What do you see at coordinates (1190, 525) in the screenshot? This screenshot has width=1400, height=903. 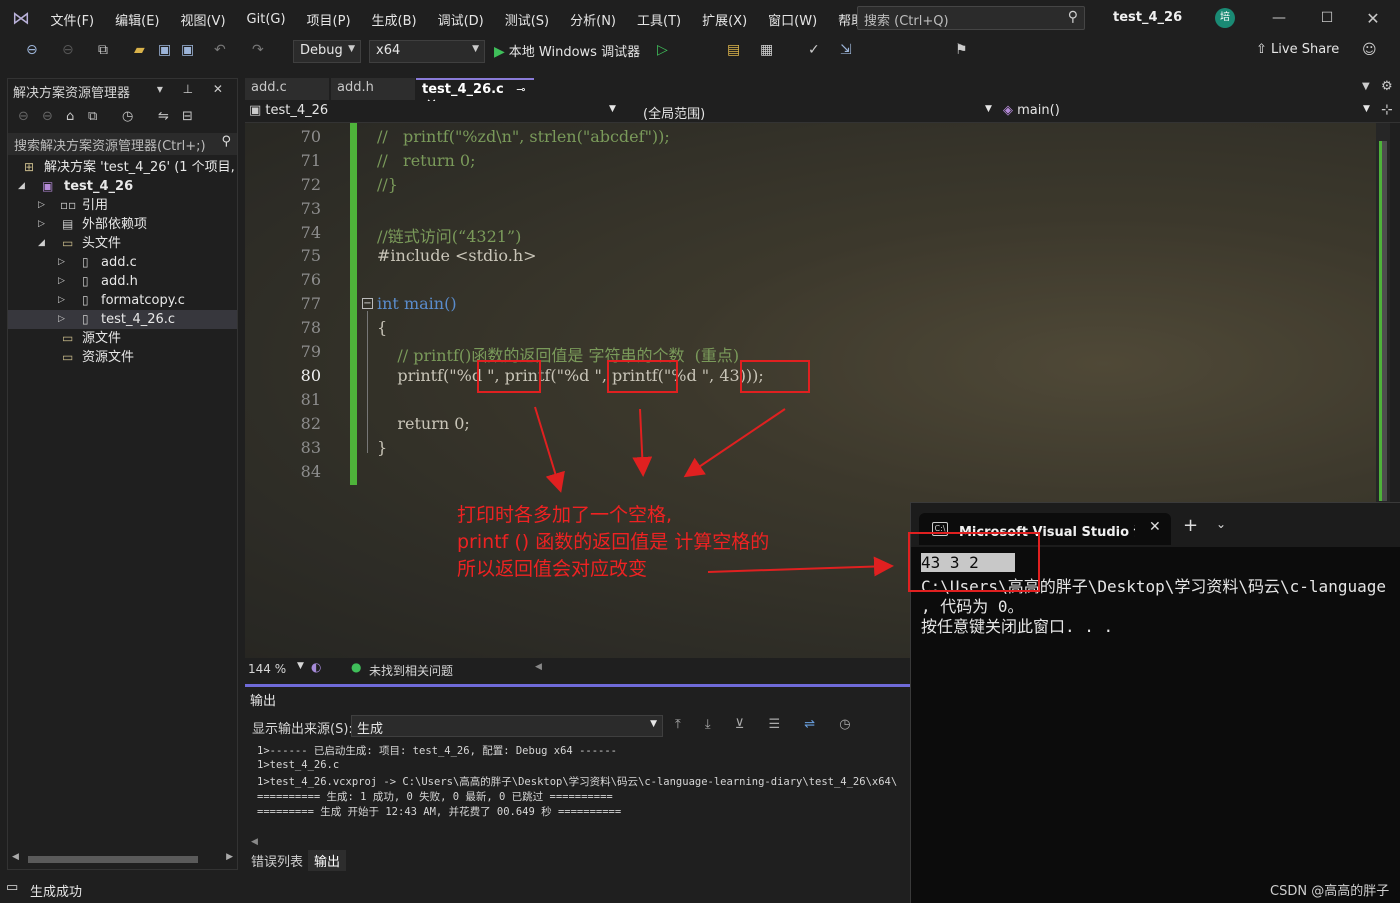 I see `new-tab-icon: +` at bounding box center [1190, 525].